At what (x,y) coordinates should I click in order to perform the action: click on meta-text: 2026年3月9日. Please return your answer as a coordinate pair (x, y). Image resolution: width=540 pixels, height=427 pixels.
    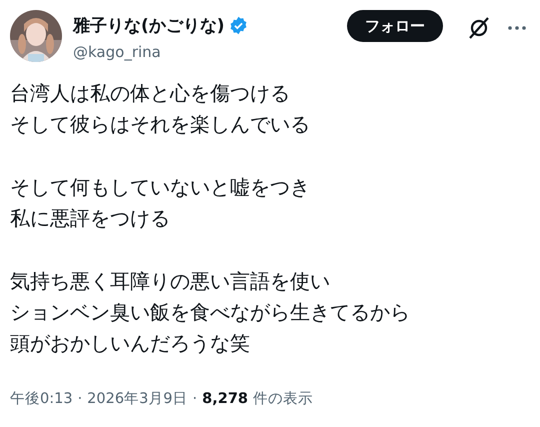
    Looking at the image, I should click on (137, 398).